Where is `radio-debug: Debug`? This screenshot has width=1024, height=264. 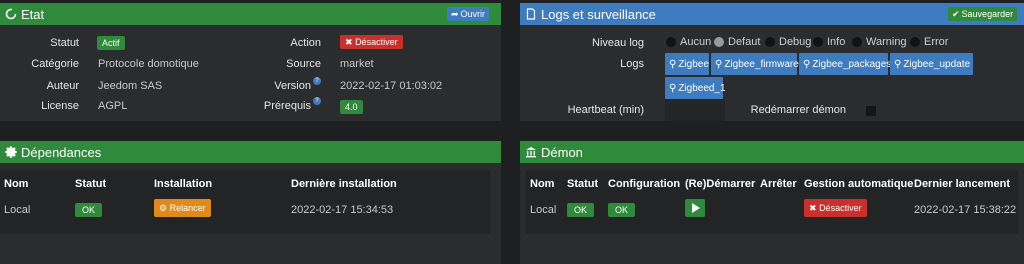 radio-debug: Debug is located at coordinates (788, 42).